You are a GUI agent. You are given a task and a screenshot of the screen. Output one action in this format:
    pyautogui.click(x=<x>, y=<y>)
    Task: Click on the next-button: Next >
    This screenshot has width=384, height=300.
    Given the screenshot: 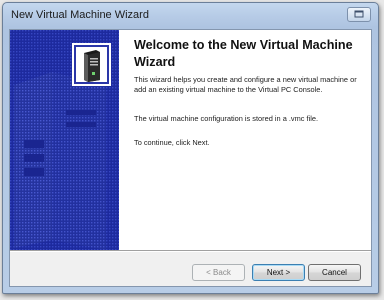 What is the action you would take?
    pyautogui.click(x=278, y=272)
    